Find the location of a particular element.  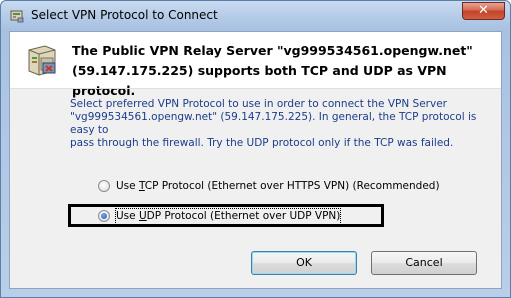

window-title: Select VPN Protocol to Connect is located at coordinates (124, 15).